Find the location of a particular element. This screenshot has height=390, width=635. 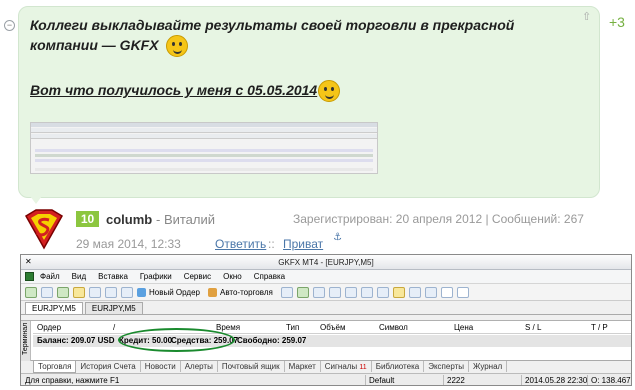

user-realname: - Виталий is located at coordinates (186, 219).